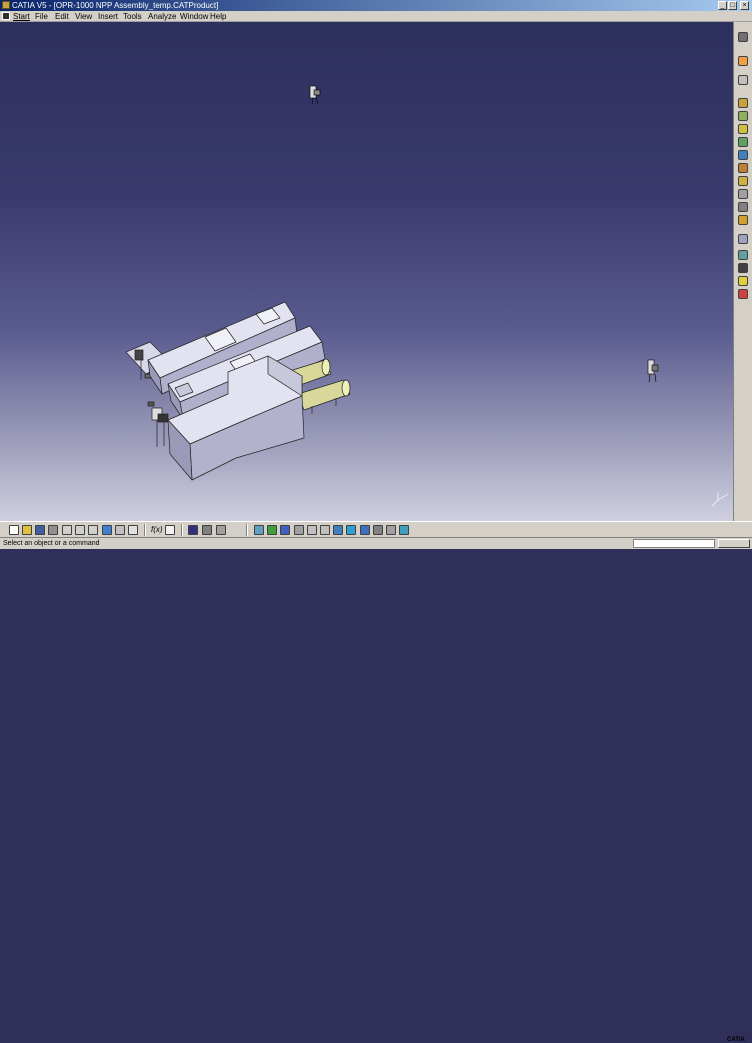 The width and height of the screenshot is (752, 1043). Describe the element at coordinates (93, 530) in the screenshot. I see `paste-icon` at that location.